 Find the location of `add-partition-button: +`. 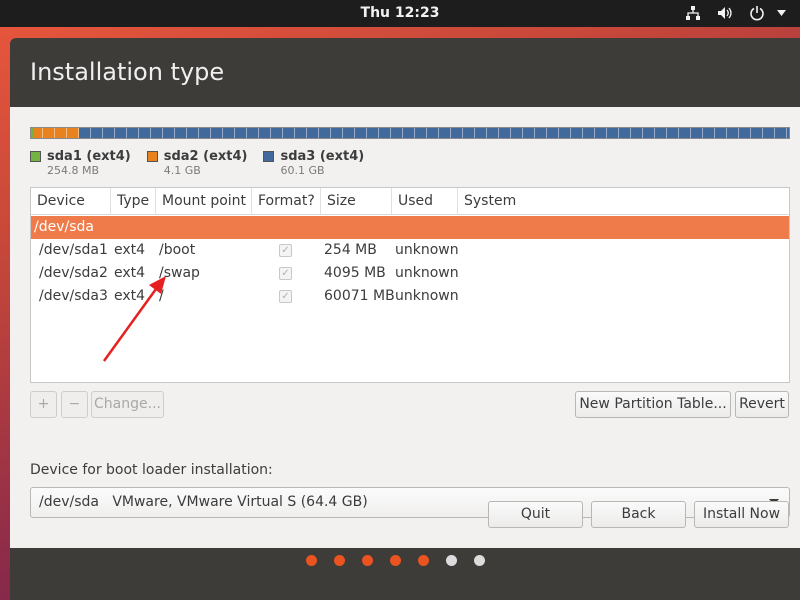

add-partition-button: + is located at coordinates (43, 404).